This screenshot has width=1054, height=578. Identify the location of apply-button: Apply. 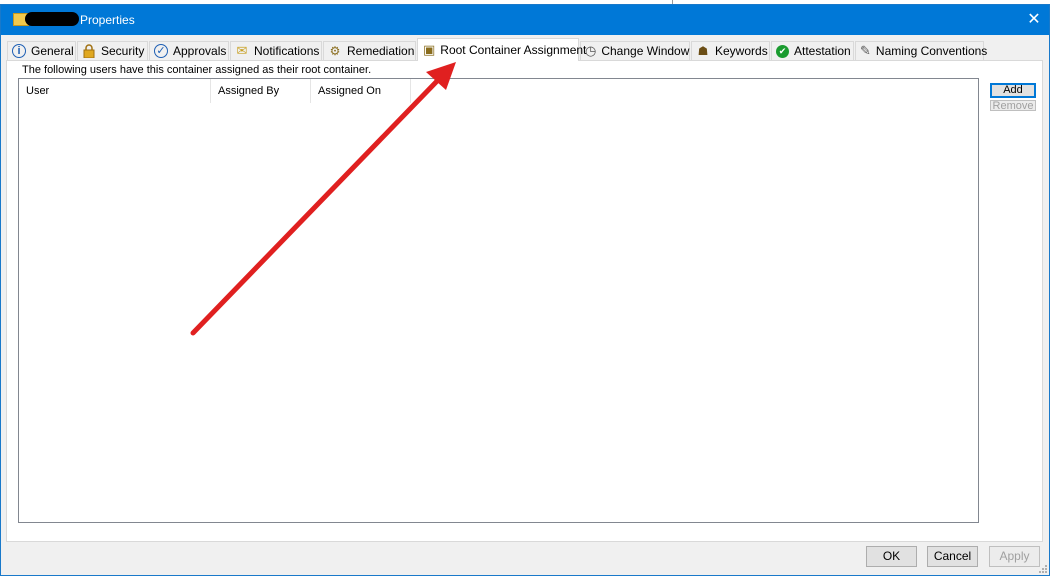
(1014, 556).